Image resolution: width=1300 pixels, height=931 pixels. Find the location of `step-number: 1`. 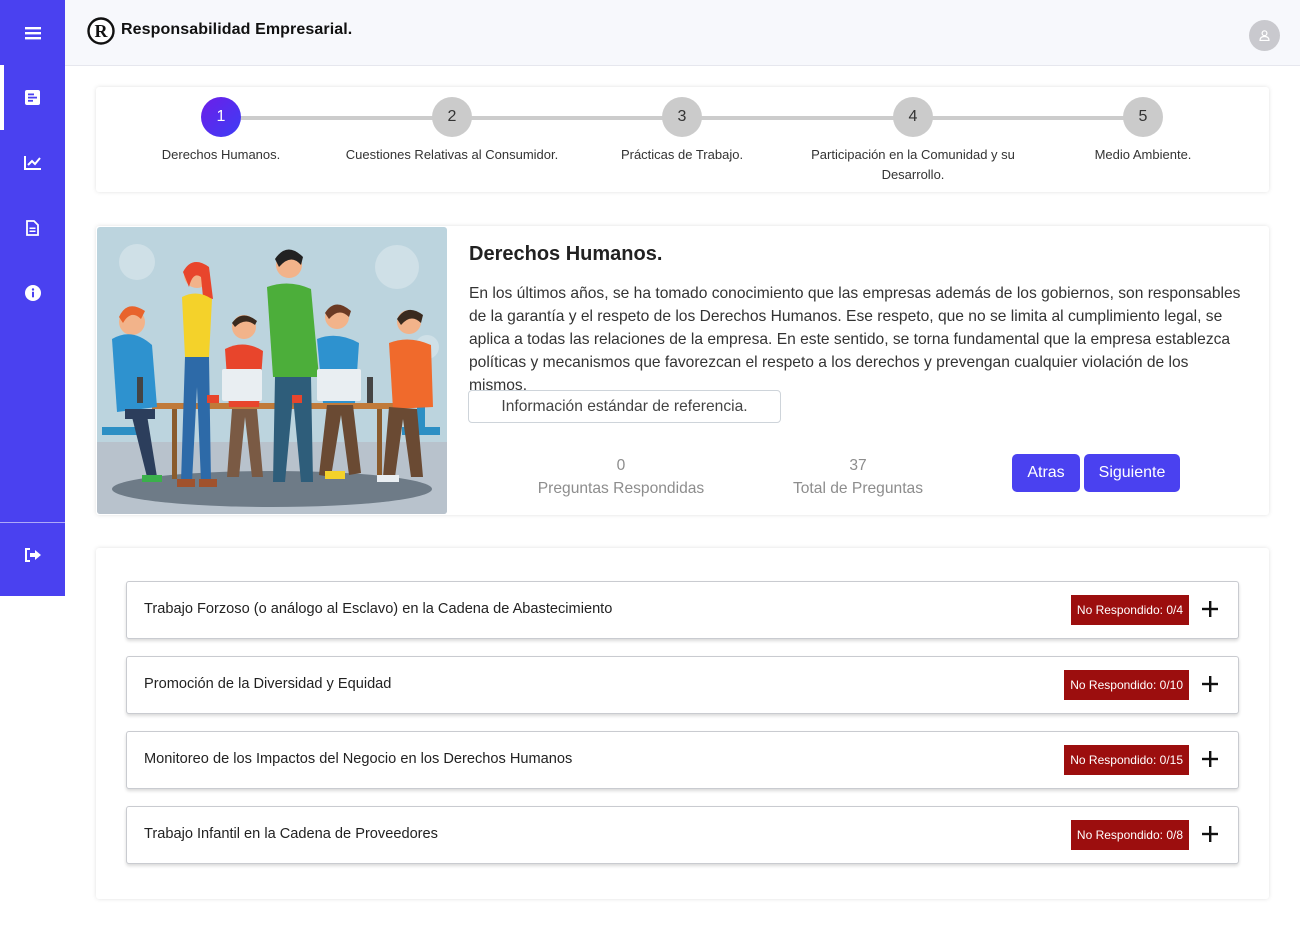

step-number: 1 is located at coordinates (221, 117).